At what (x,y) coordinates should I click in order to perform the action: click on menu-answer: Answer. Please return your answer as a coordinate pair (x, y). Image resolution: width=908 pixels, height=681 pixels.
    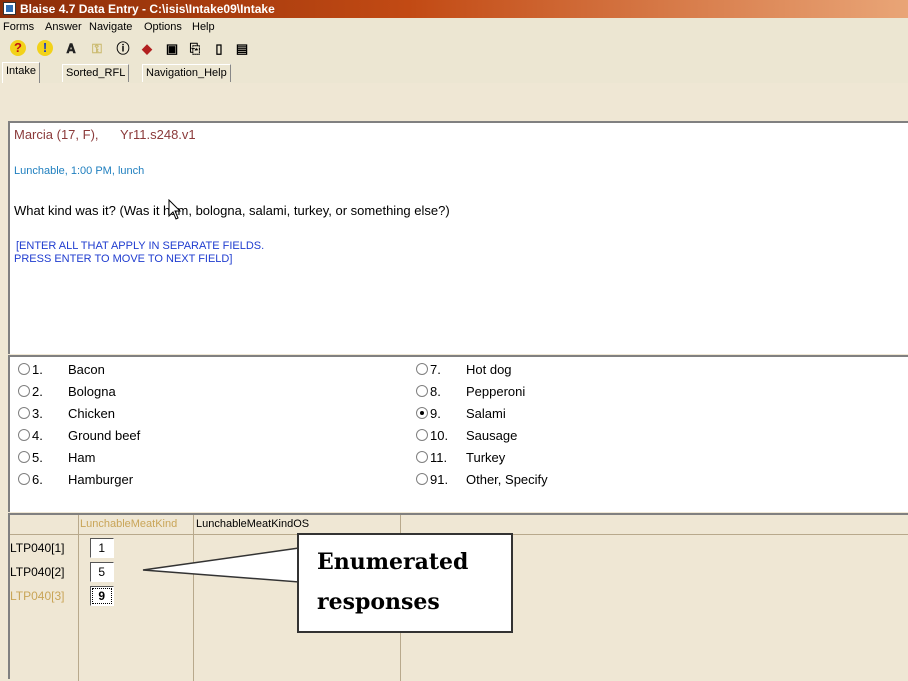
    Looking at the image, I should click on (63, 27).